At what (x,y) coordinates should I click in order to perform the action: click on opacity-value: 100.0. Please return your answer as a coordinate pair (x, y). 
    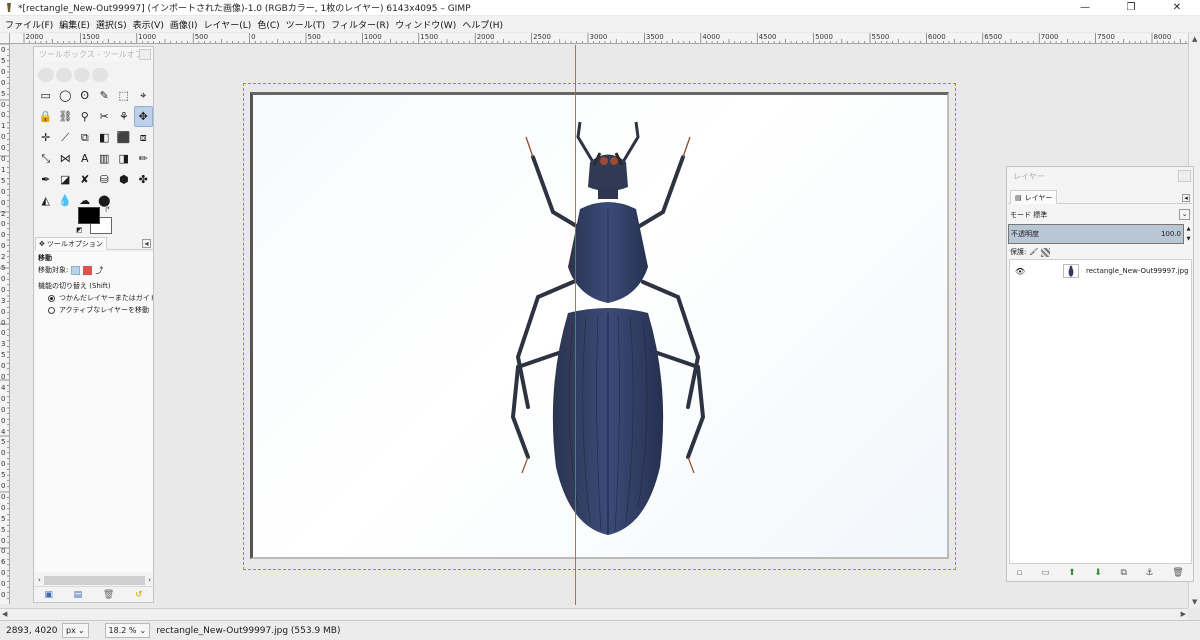
    Looking at the image, I should click on (1171, 234).